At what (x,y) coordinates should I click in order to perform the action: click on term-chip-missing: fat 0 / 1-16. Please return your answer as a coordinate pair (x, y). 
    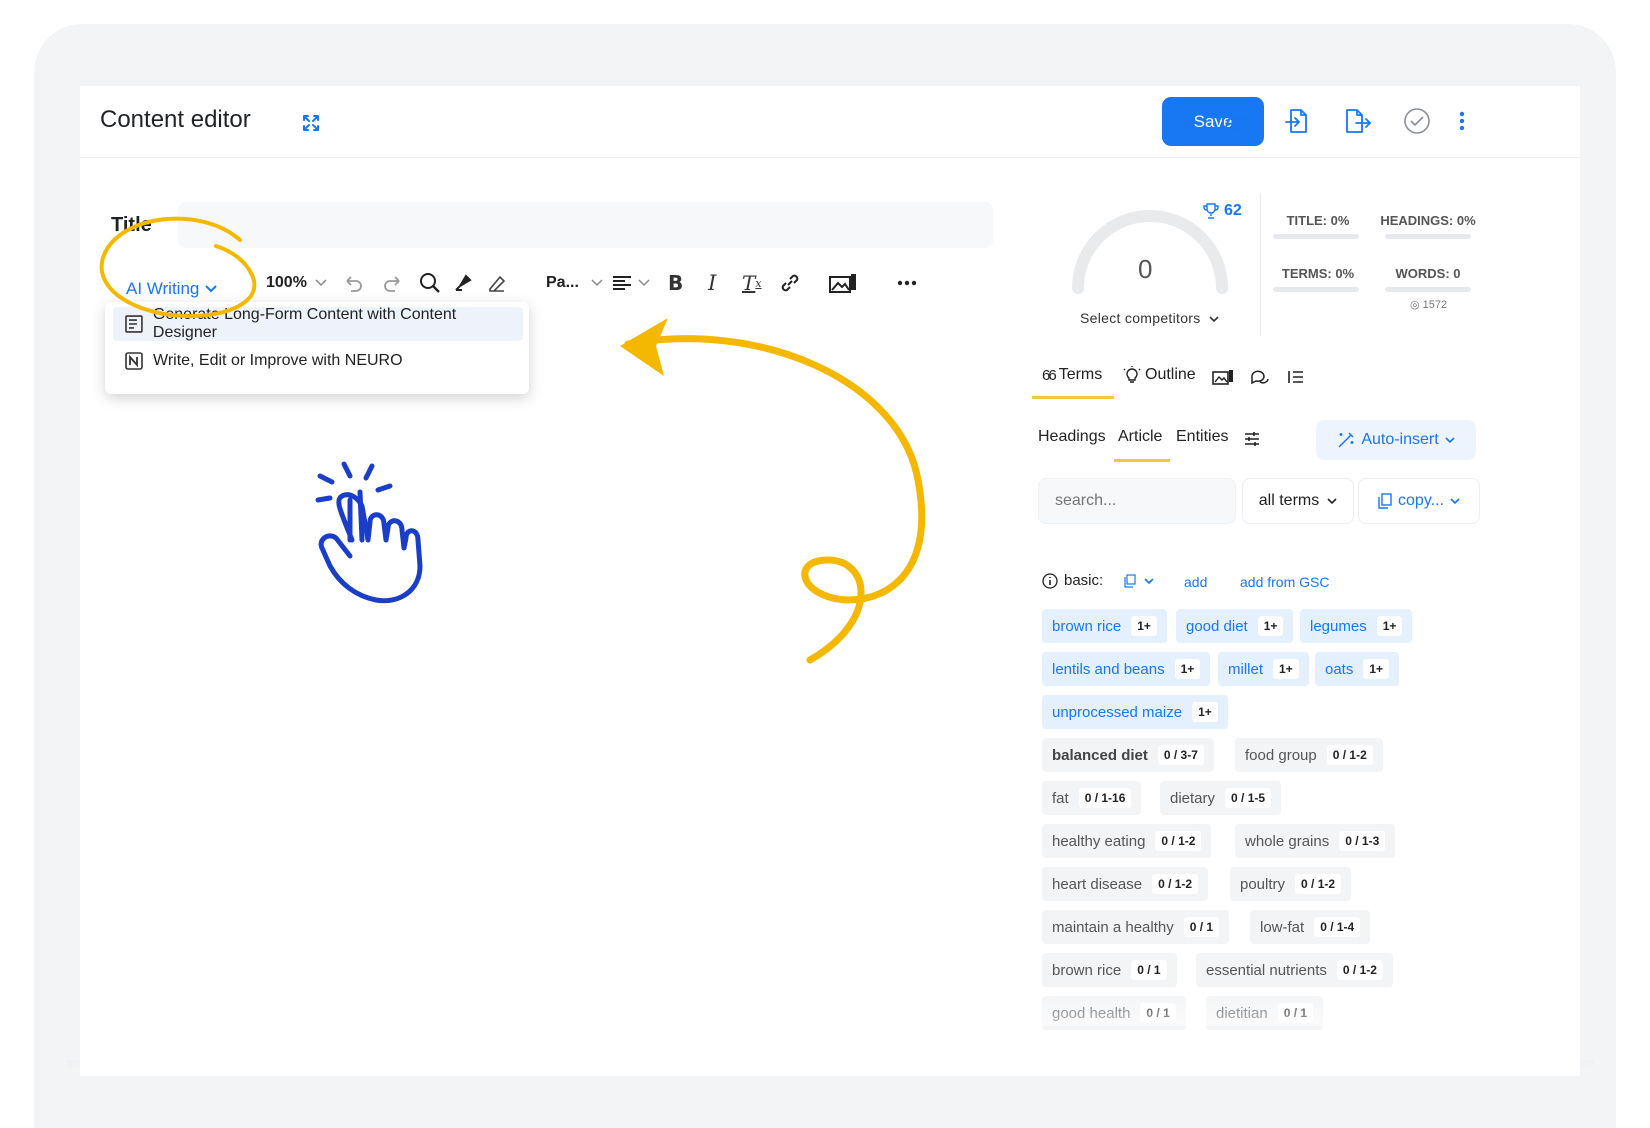
    Looking at the image, I should click on (1092, 798).